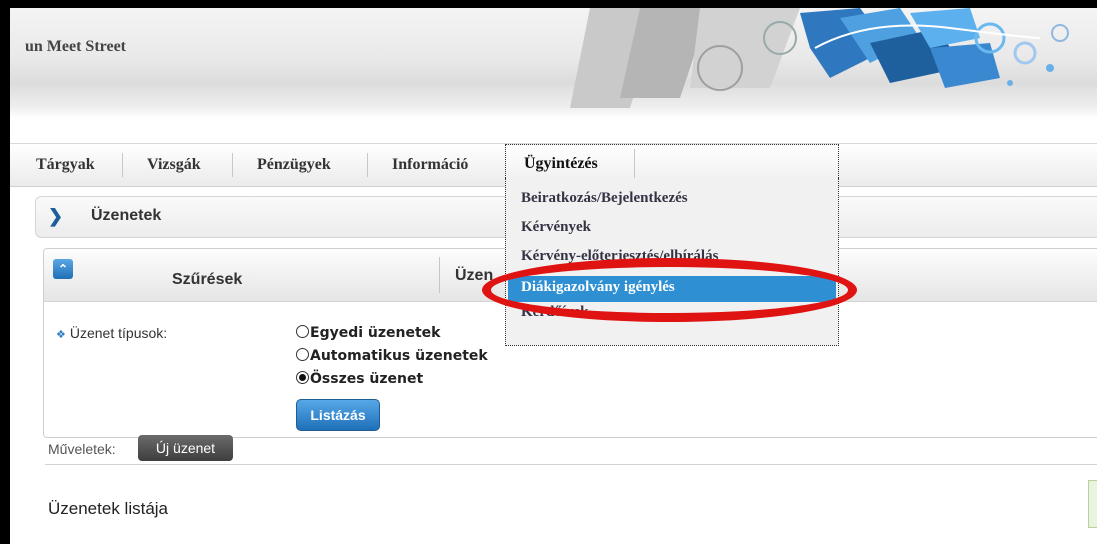  What do you see at coordinates (108, 508) in the screenshot?
I see `messages-list-title: Üzenetek listája` at bounding box center [108, 508].